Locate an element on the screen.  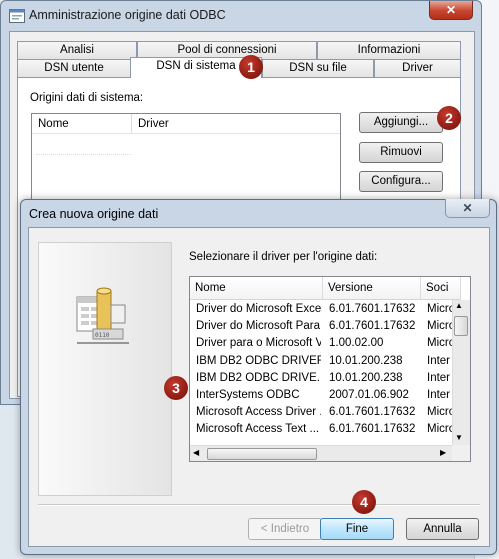
finish-button: Fine is located at coordinates (357, 529).